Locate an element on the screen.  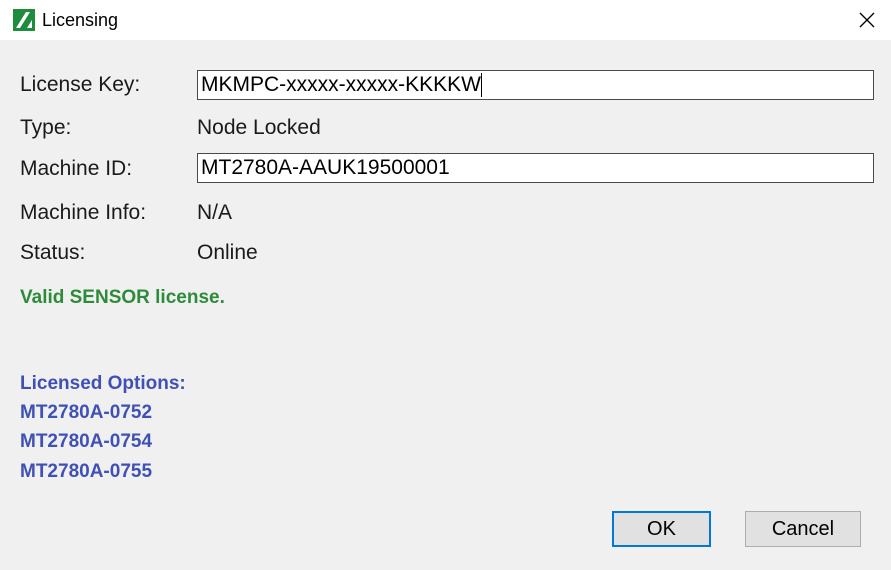
license-key-label: License Key: is located at coordinates (80, 84).